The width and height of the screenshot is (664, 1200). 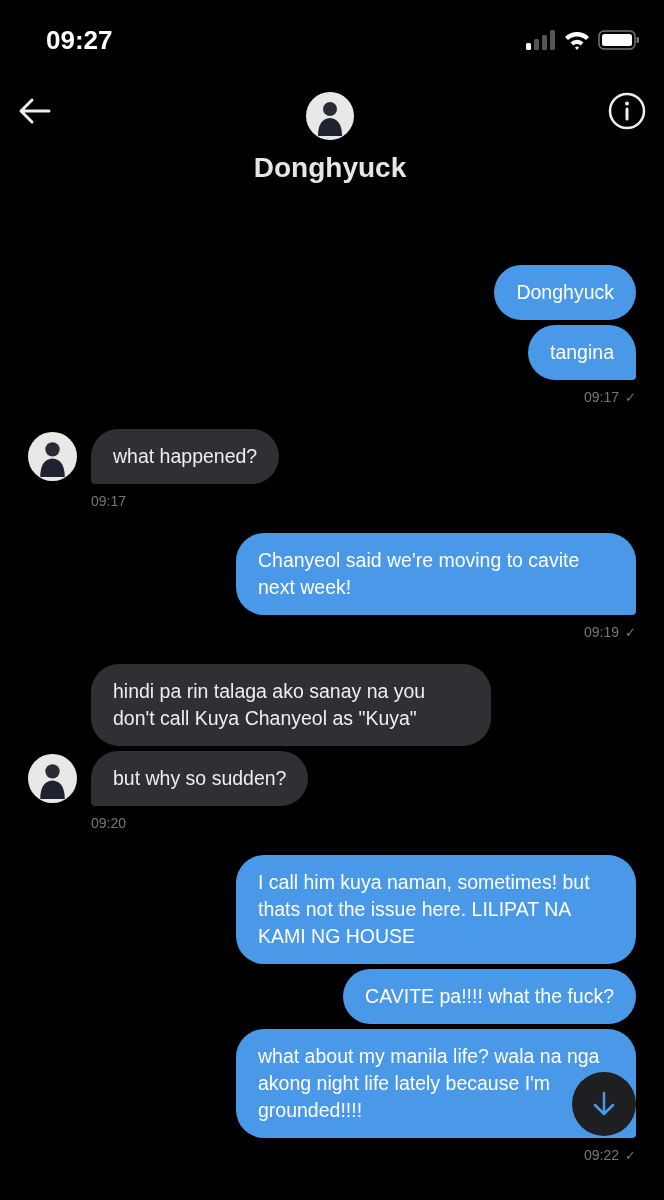 I want to click on message-time: 09:19, so click(x=602, y=632).